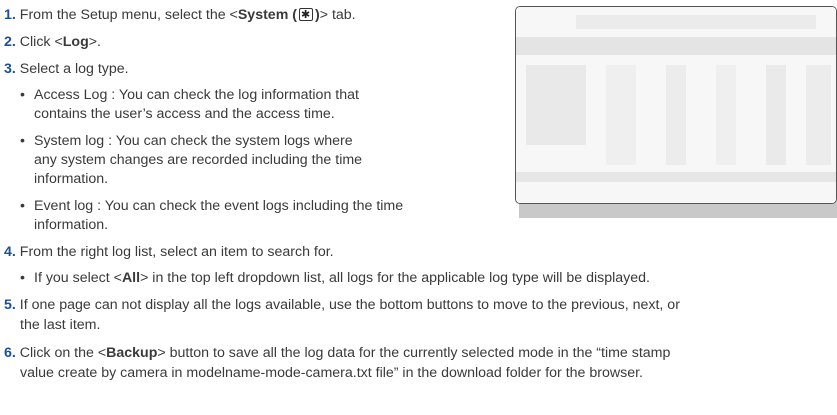 This screenshot has width=837, height=415. I want to click on gear-icon, so click(305, 15).